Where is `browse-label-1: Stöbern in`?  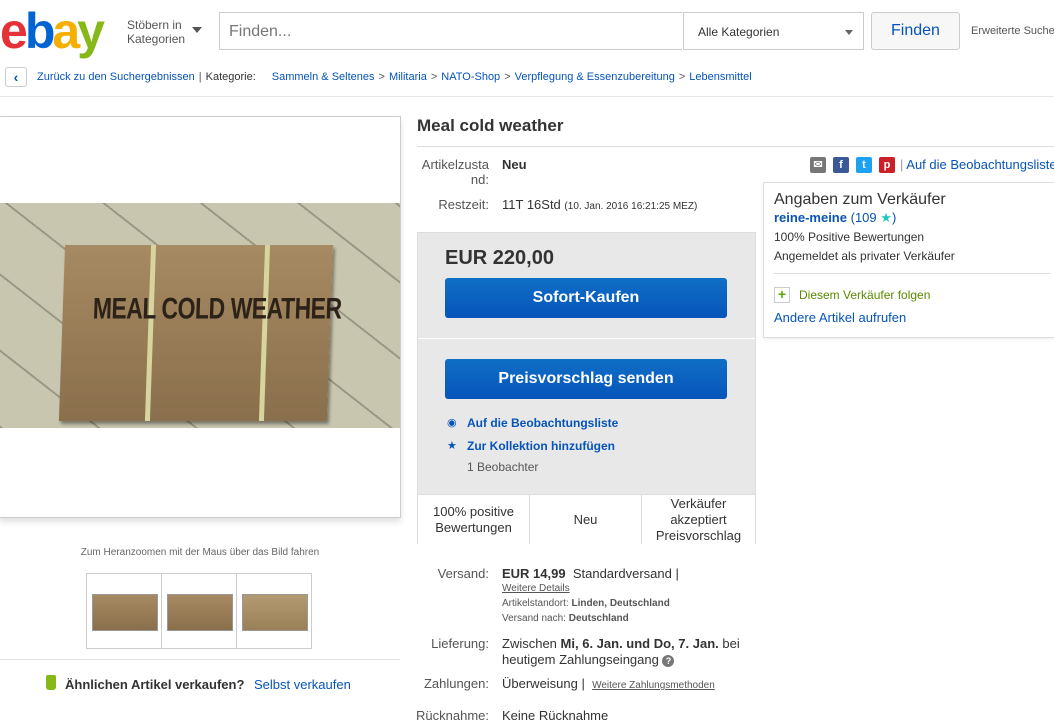 browse-label-1: Stöbern in is located at coordinates (154, 25).